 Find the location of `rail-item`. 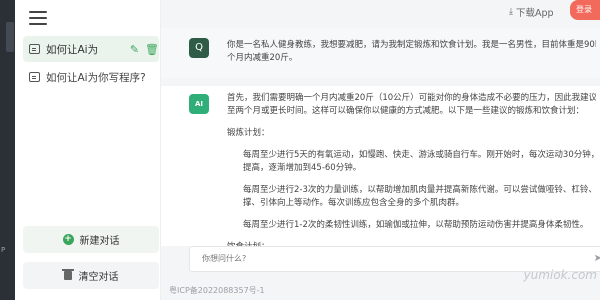

rail-item is located at coordinates (10, 37).